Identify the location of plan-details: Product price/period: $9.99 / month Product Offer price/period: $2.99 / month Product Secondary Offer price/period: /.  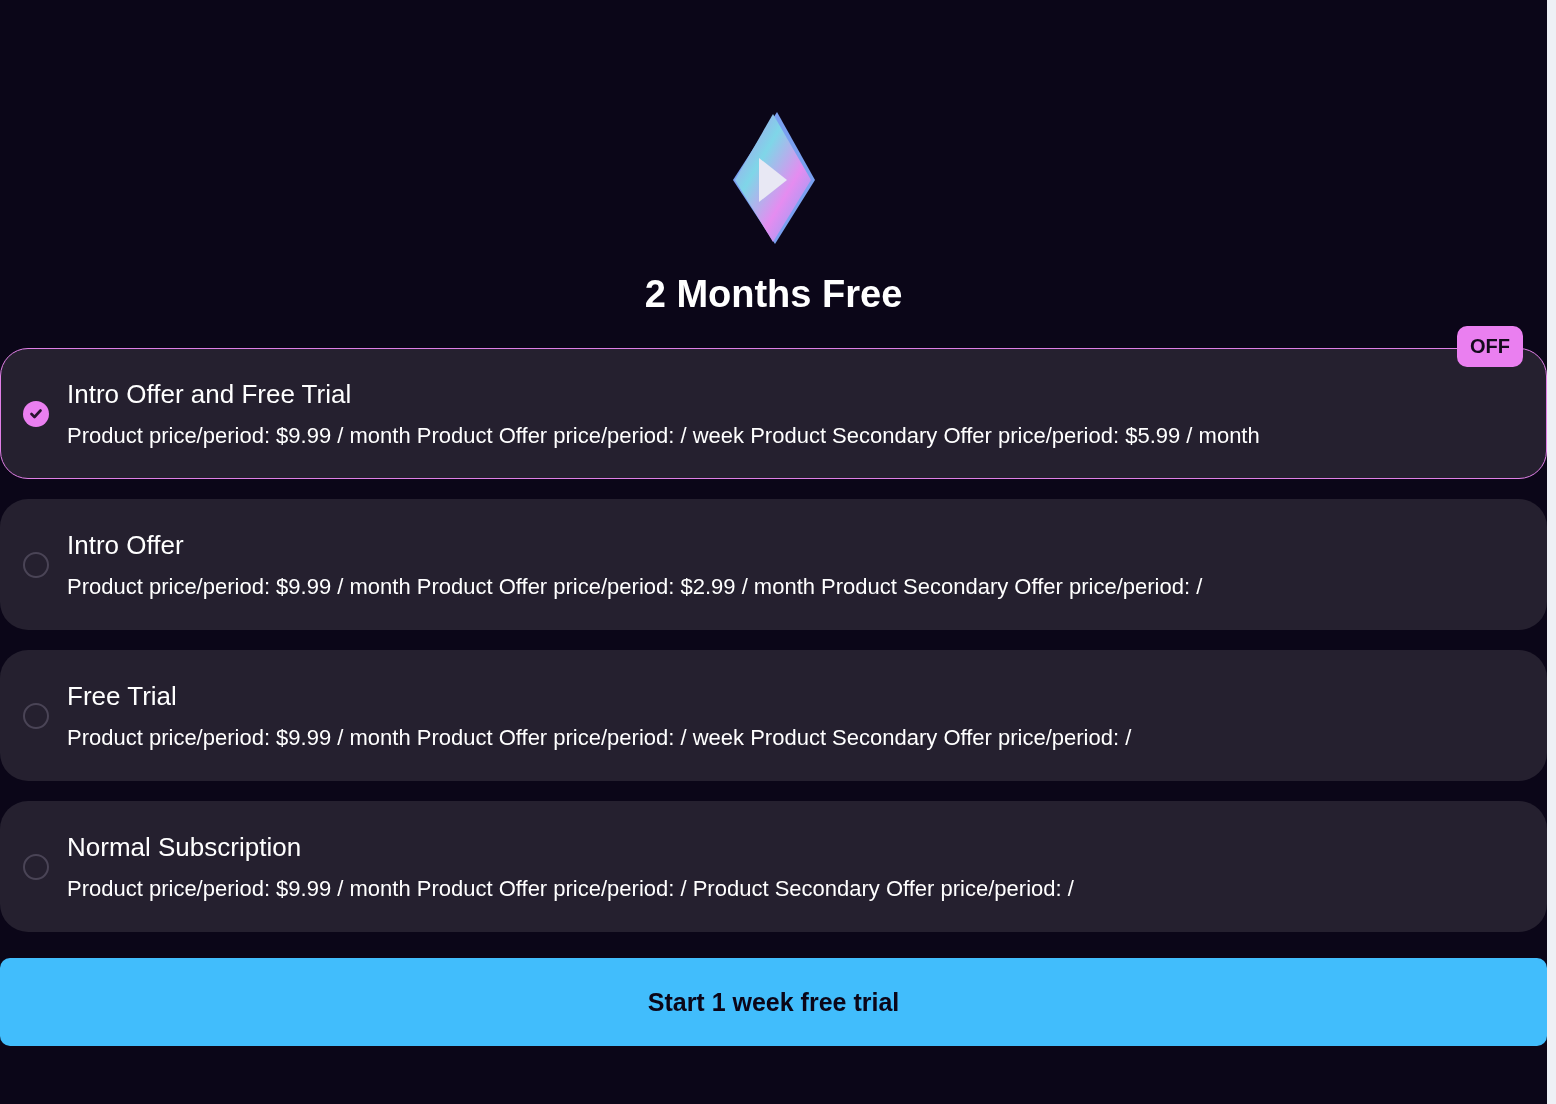
(635, 586).